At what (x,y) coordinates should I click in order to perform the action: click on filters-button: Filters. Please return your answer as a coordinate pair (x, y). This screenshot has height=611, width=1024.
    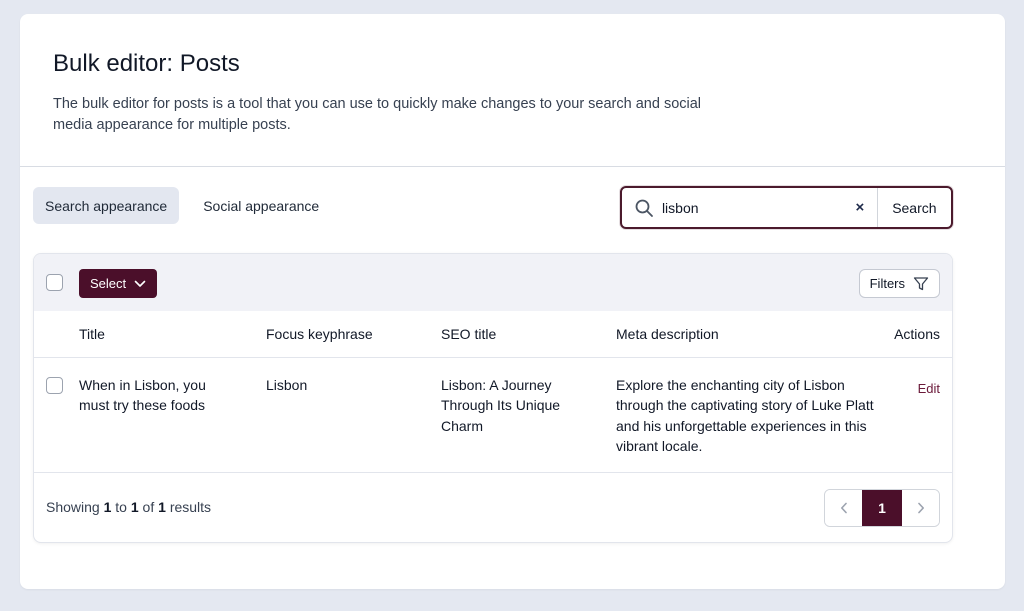
    Looking at the image, I should click on (899, 283).